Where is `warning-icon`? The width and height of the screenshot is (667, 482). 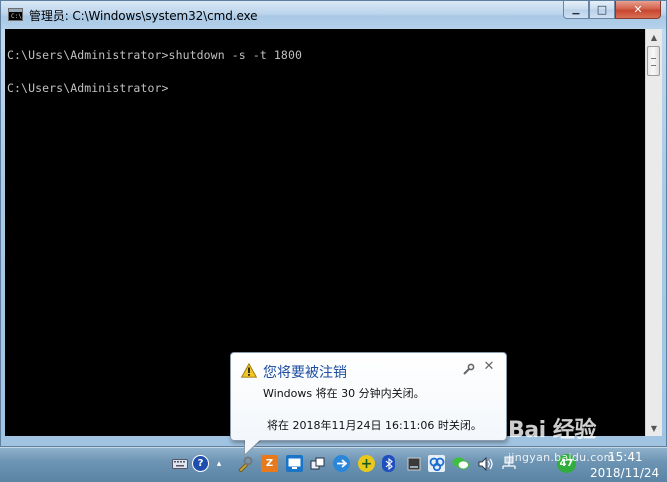 warning-icon is located at coordinates (249, 370).